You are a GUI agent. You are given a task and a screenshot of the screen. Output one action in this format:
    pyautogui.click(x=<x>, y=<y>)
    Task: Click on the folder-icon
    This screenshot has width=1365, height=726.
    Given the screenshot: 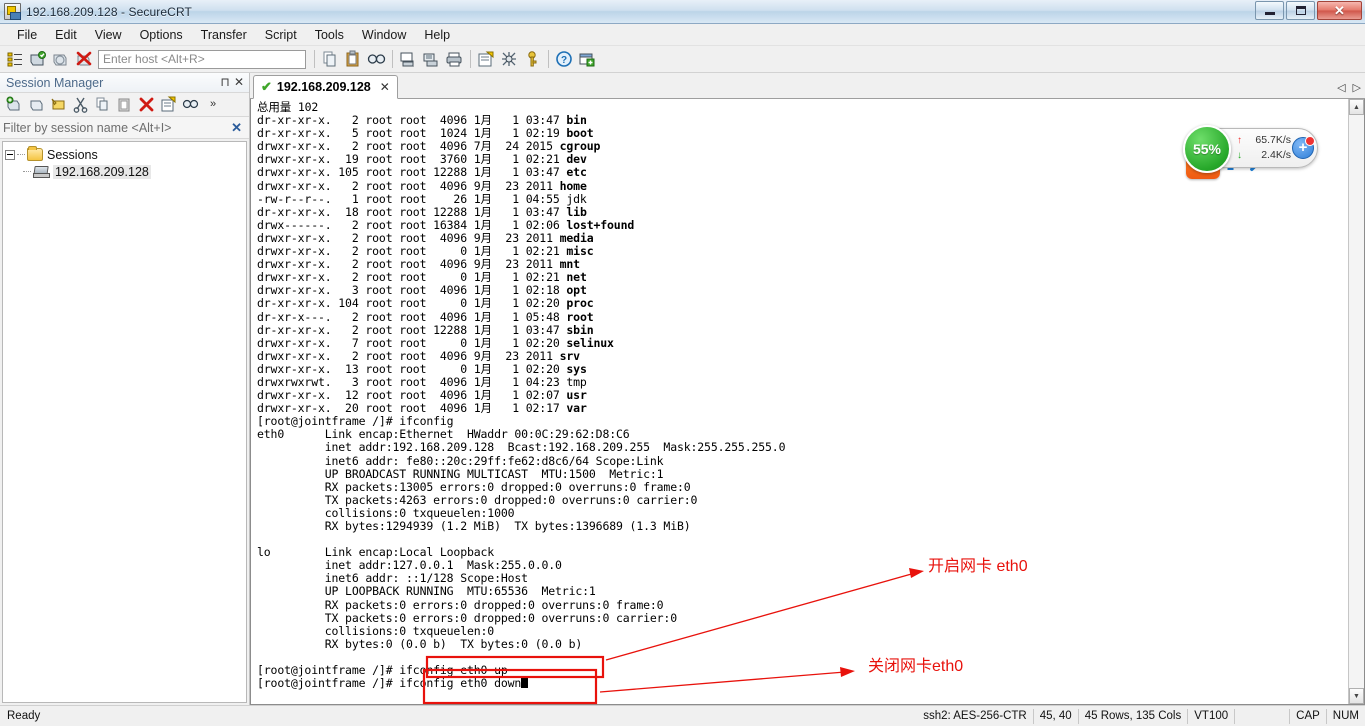 What is the action you would take?
    pyautogui.click(x=35, y=153)
    